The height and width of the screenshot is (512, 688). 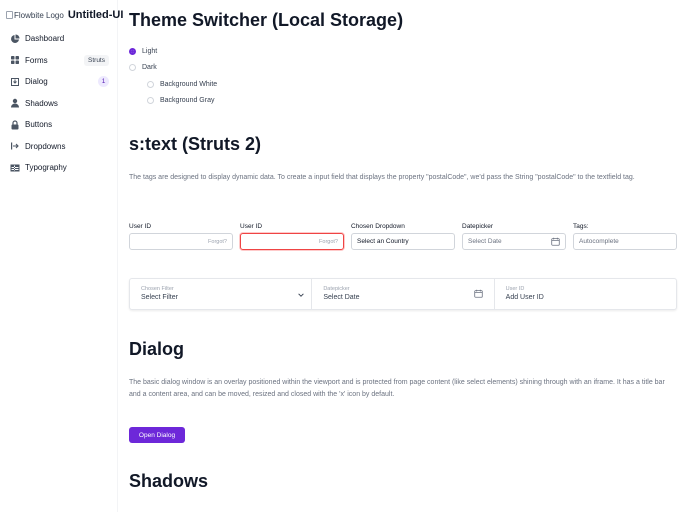 I want to click on radio-light: Light, so click(x=143, y=51).